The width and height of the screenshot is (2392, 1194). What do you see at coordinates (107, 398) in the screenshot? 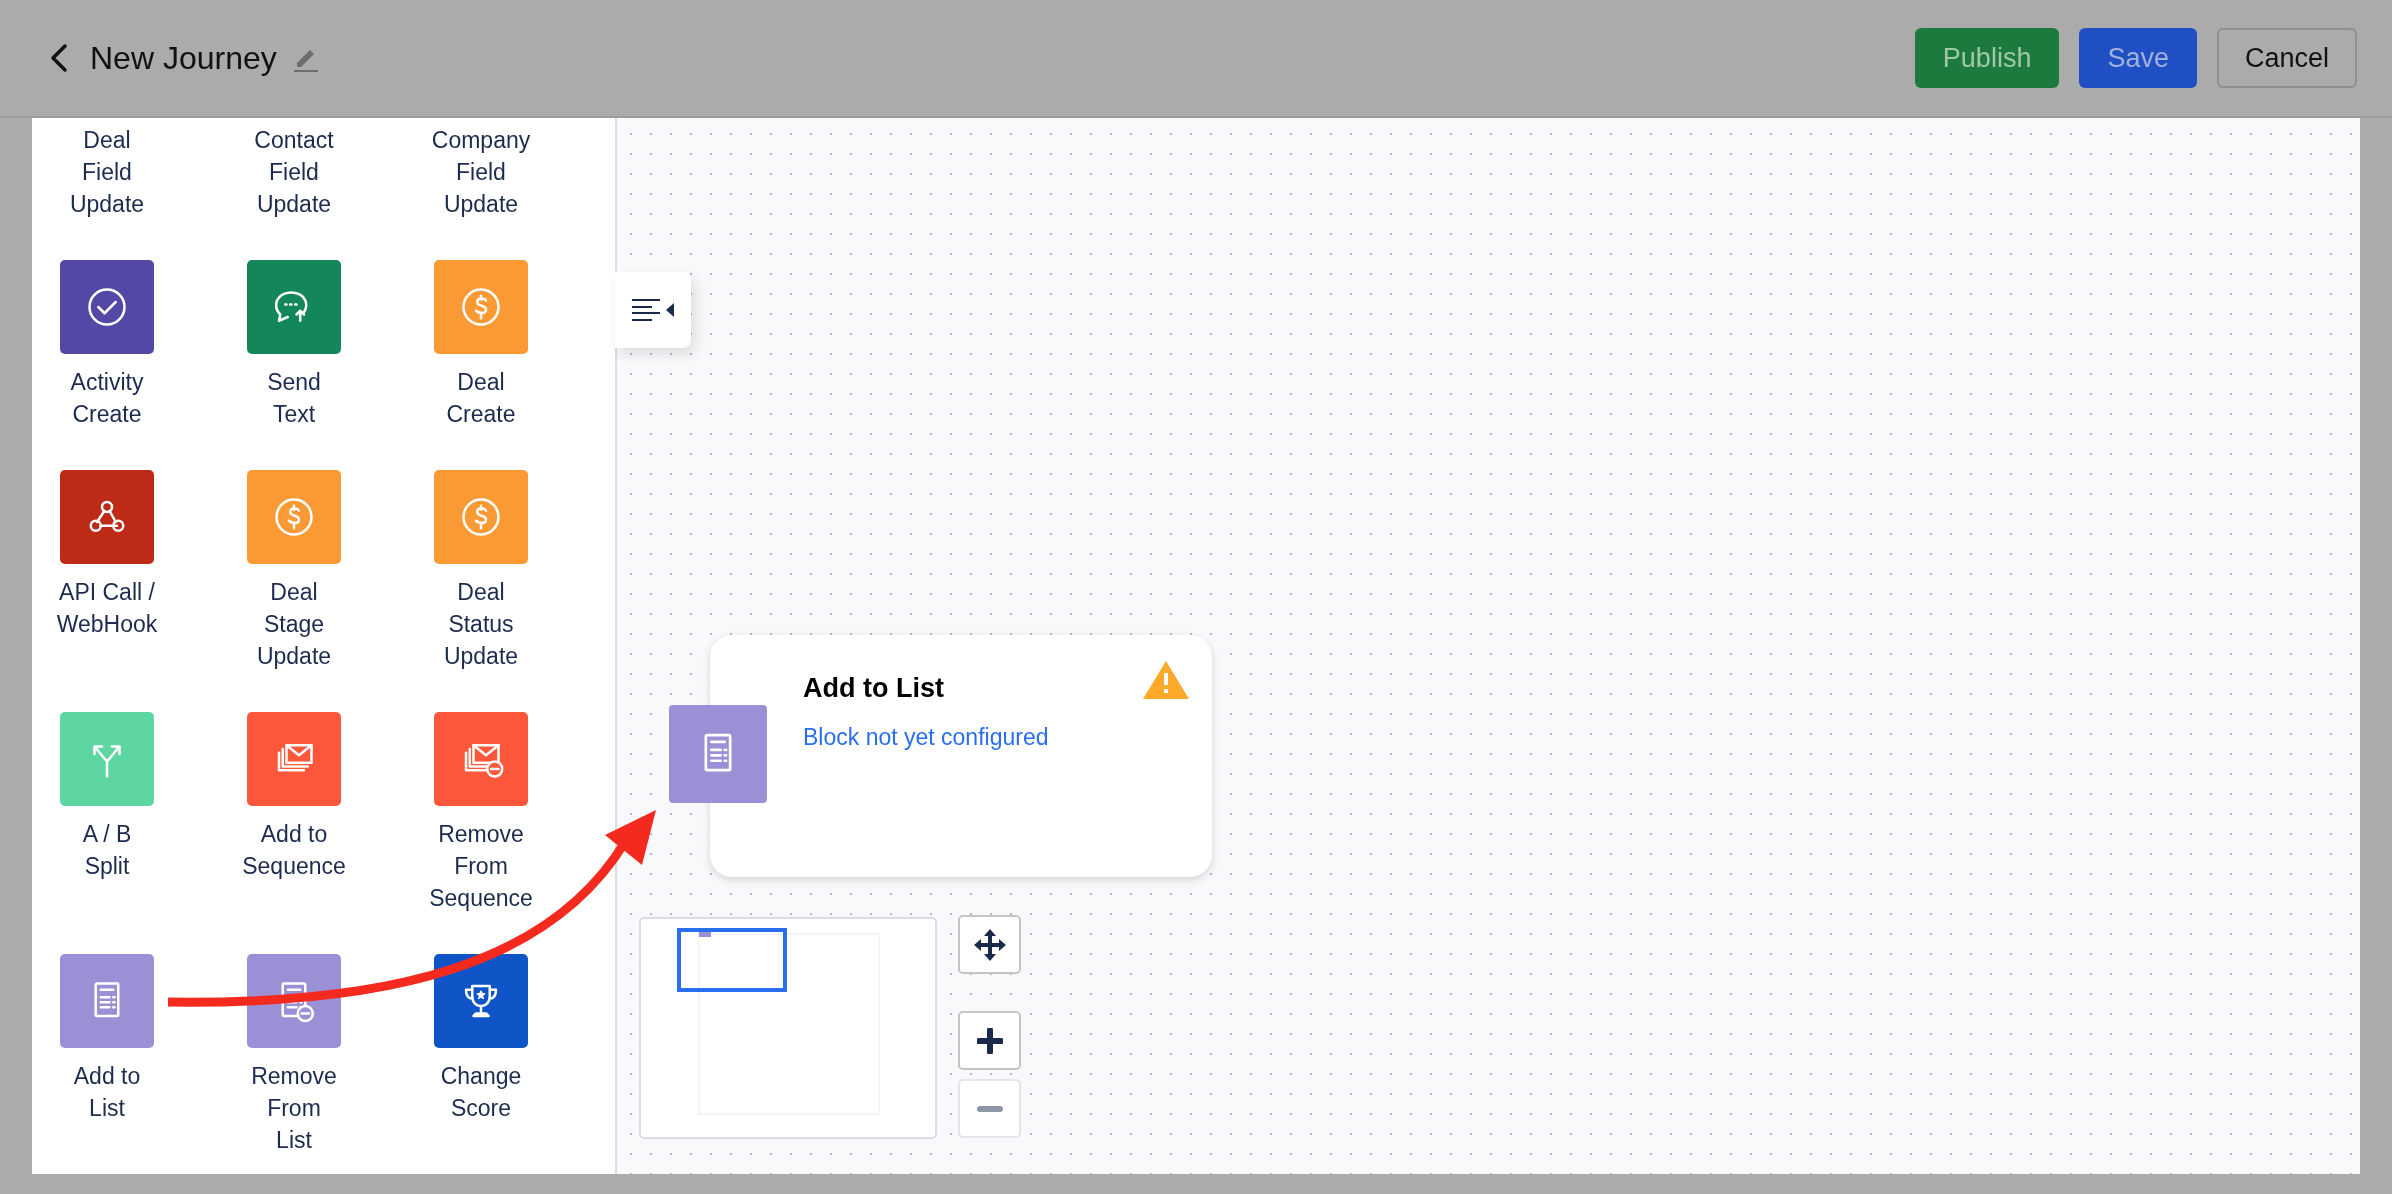
I see `block-label: Activity Create` at bounding box center [107, 398].